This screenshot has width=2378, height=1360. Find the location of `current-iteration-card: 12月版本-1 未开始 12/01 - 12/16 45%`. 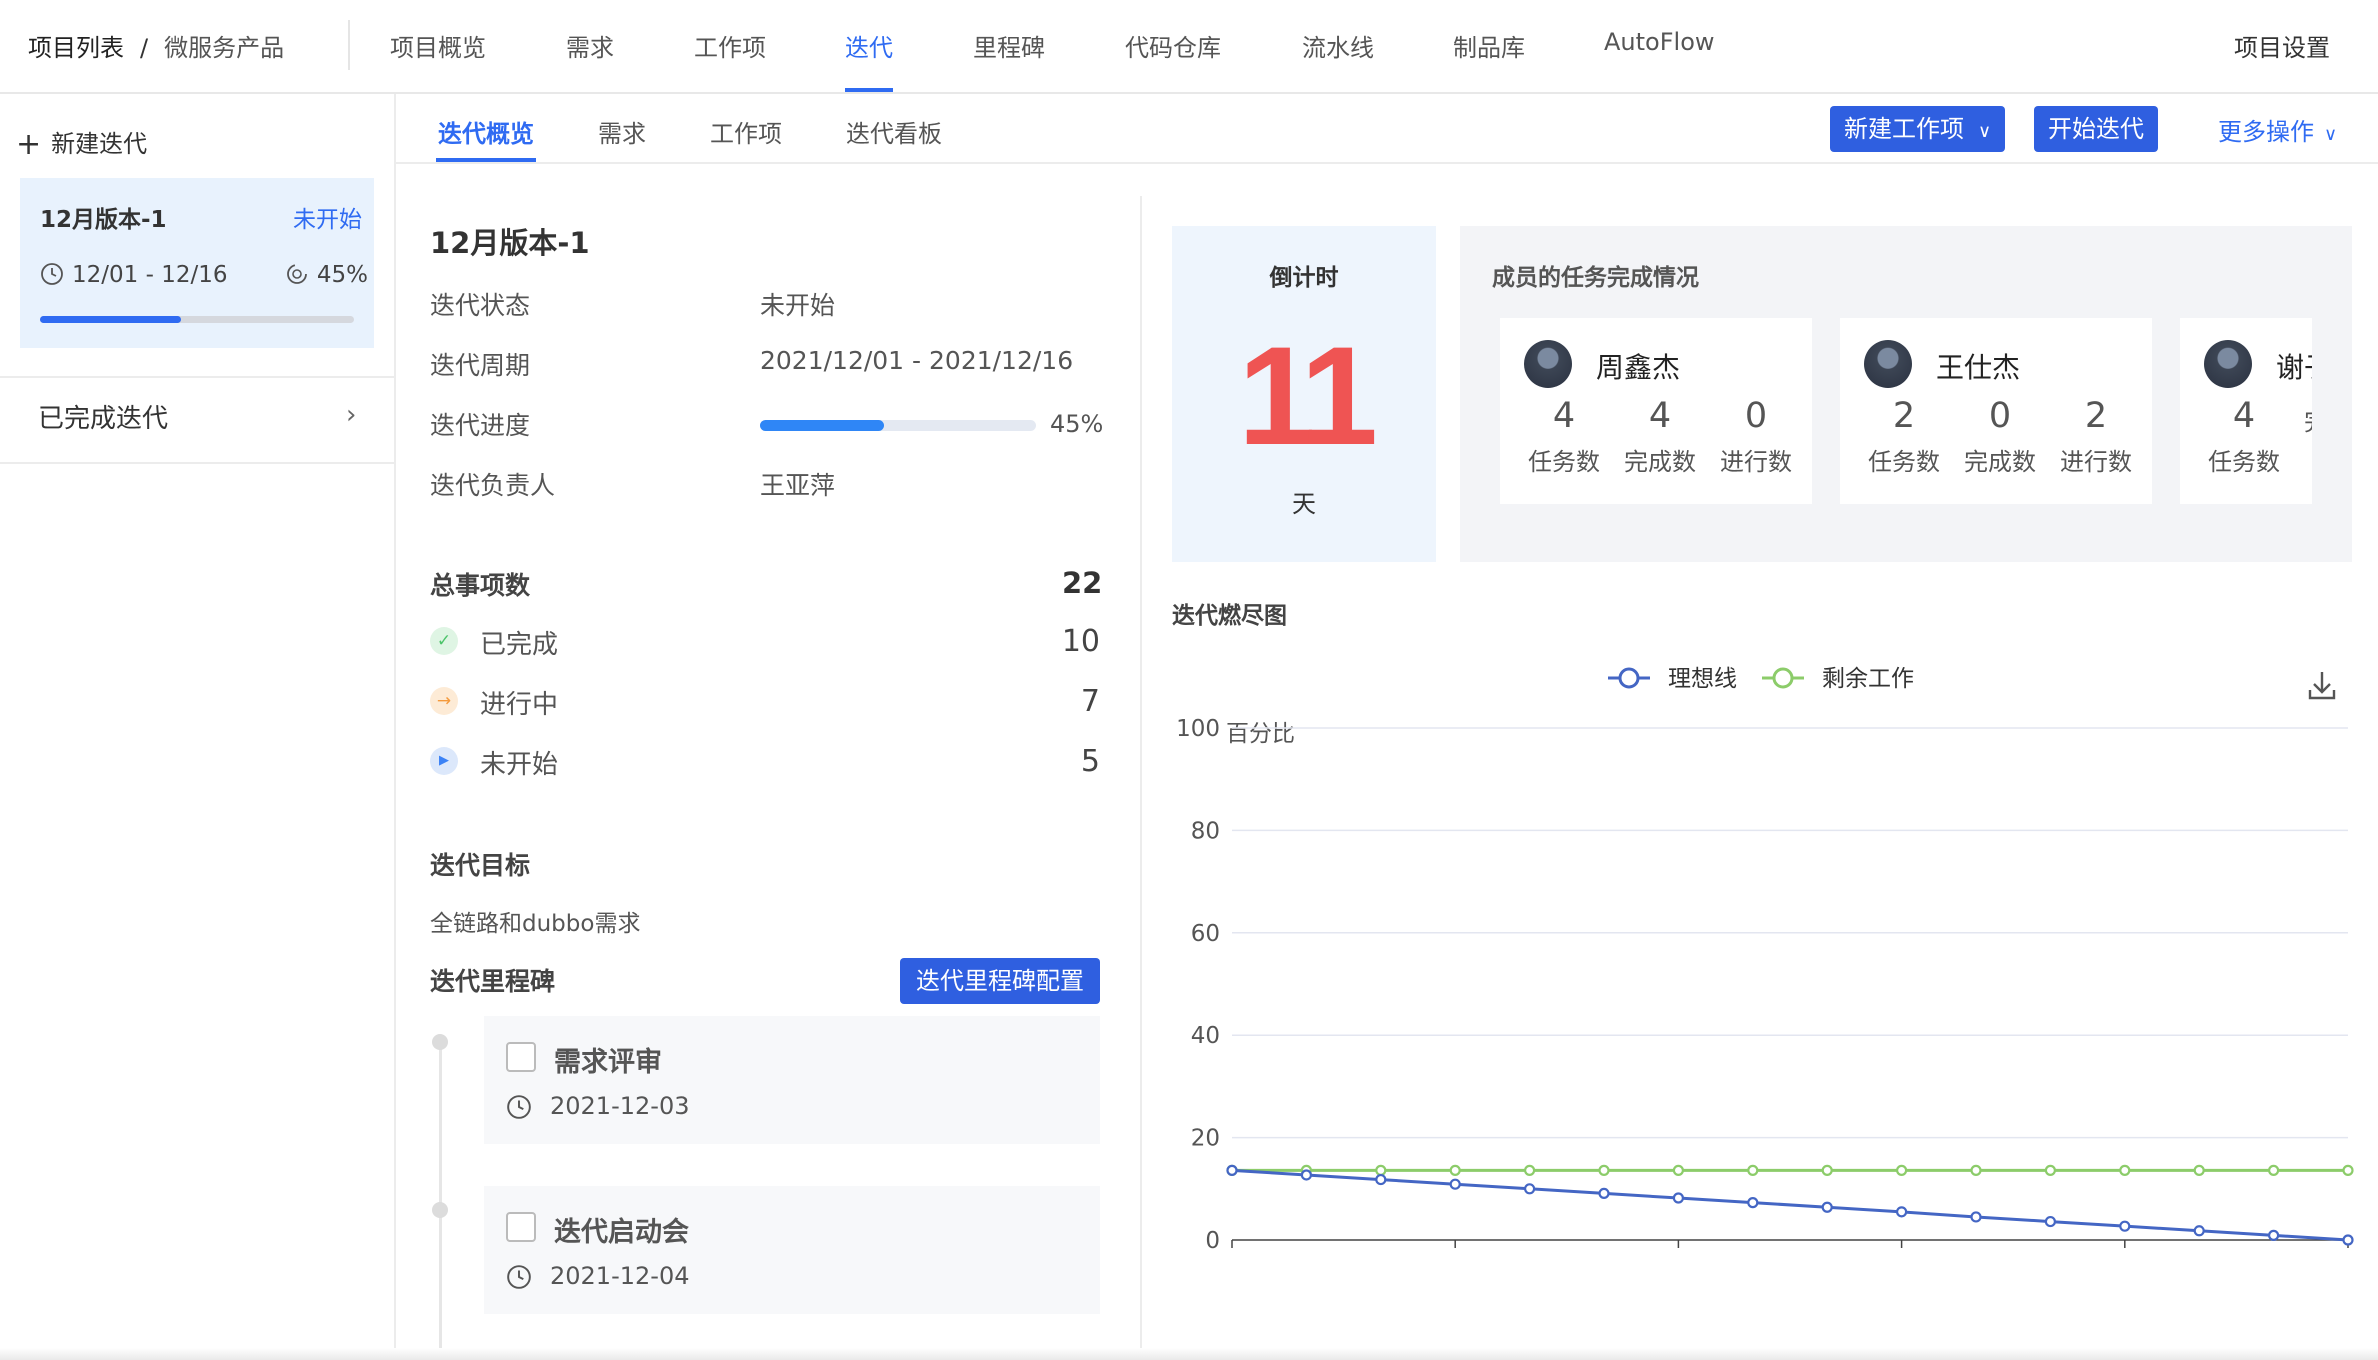

current-iteration-card: 12月版本-1 未开始 12/01 - 12/16 45% is located at coordinates (197, 263).